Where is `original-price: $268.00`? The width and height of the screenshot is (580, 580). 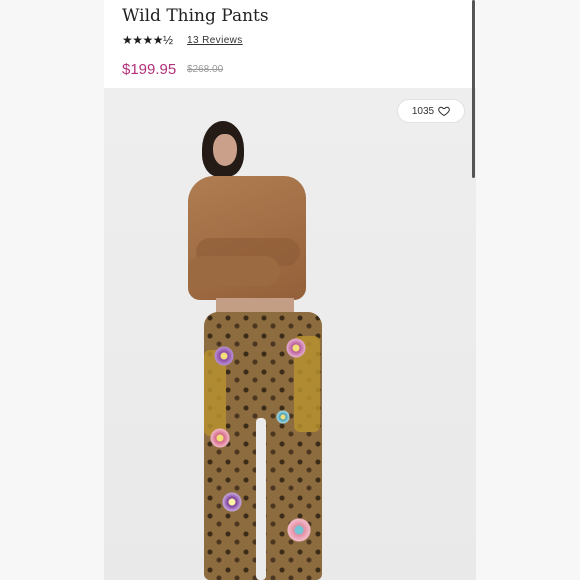
original-price: $268.00 is located at coordinates (205, 69).